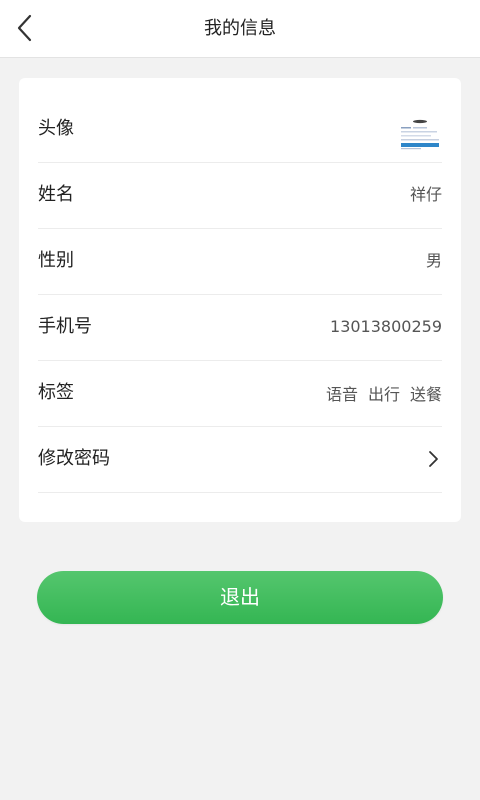  Describe the element at coordinates (56, 392) in the screenshot. I see `tags-label: 标签` at that location.